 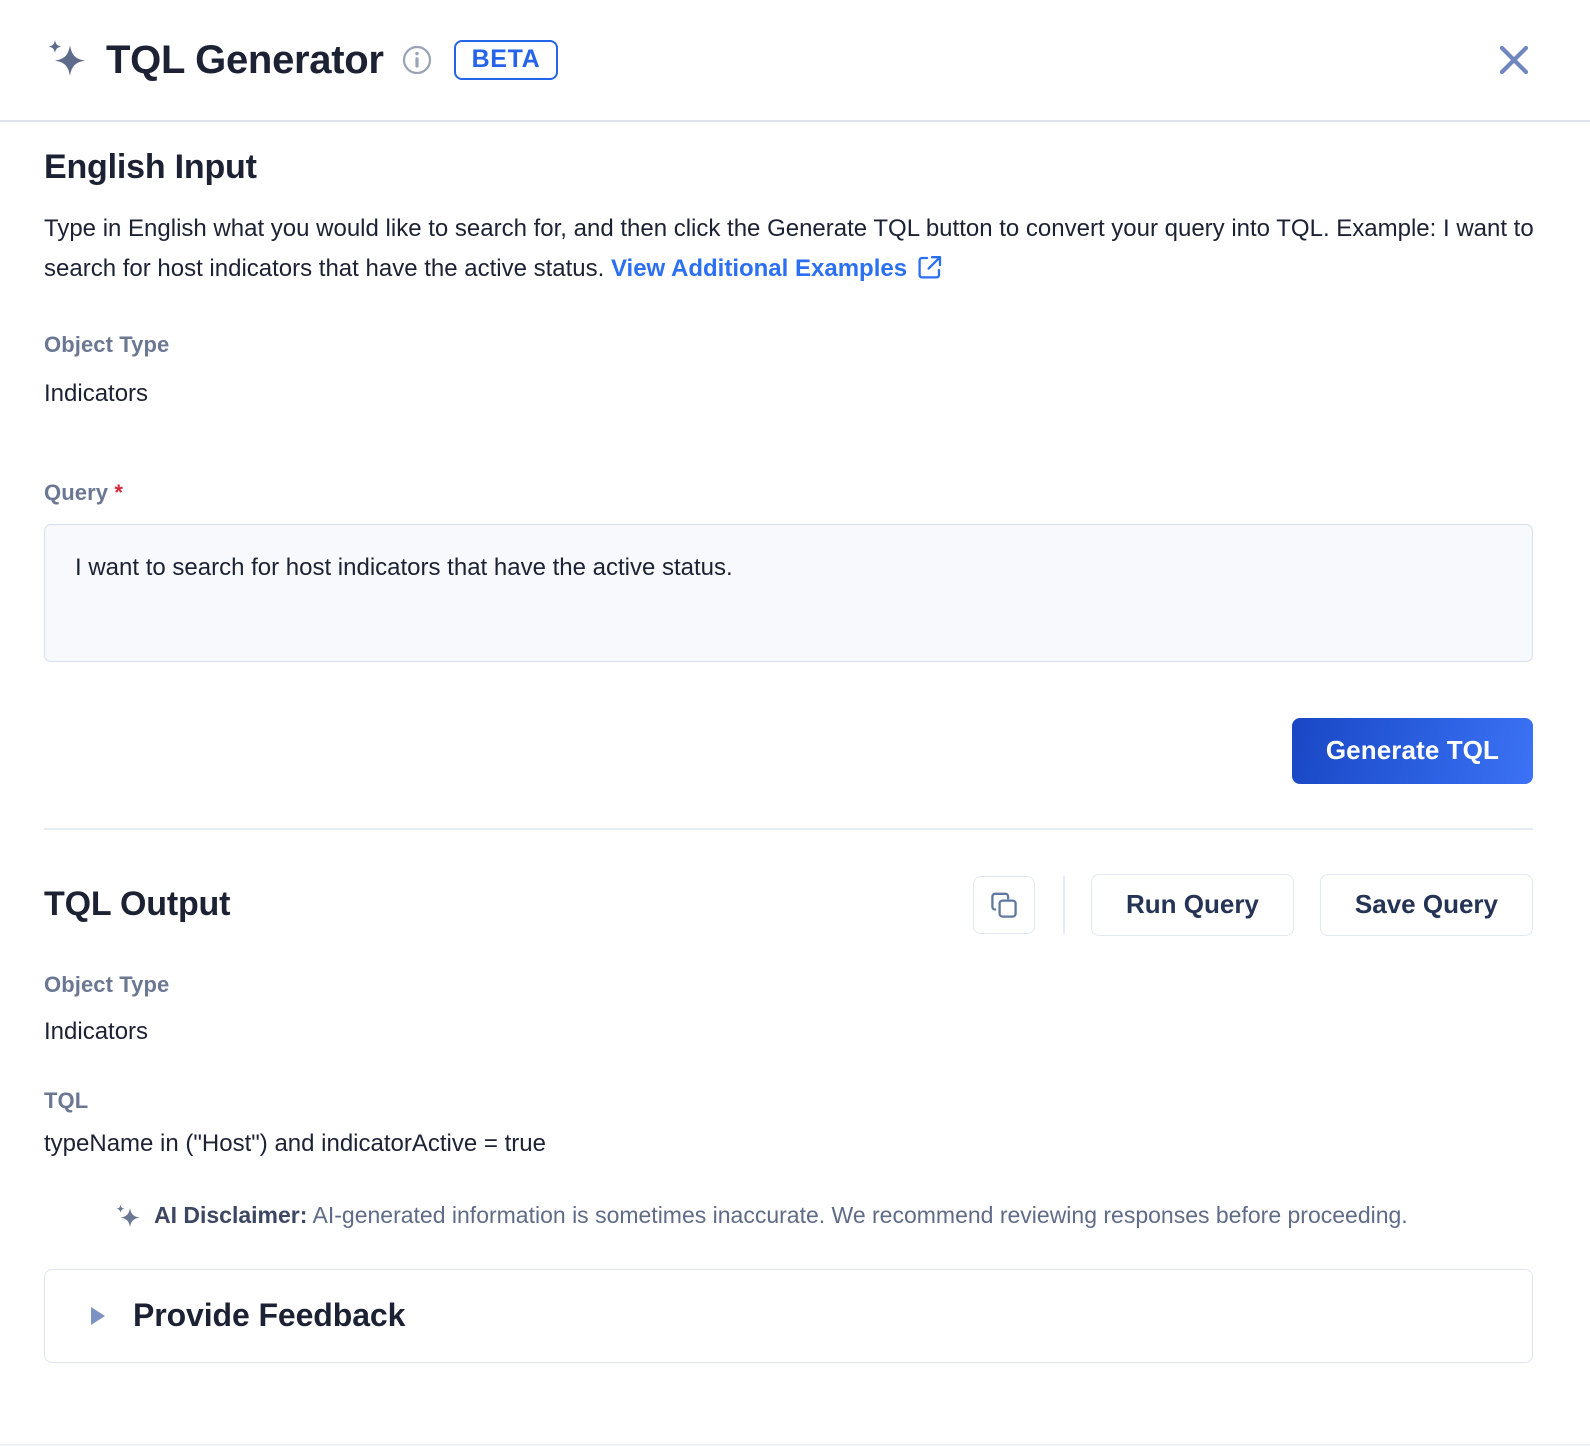 I want to click on output-object-type-label: Object Type, so click(x=107, y=984).